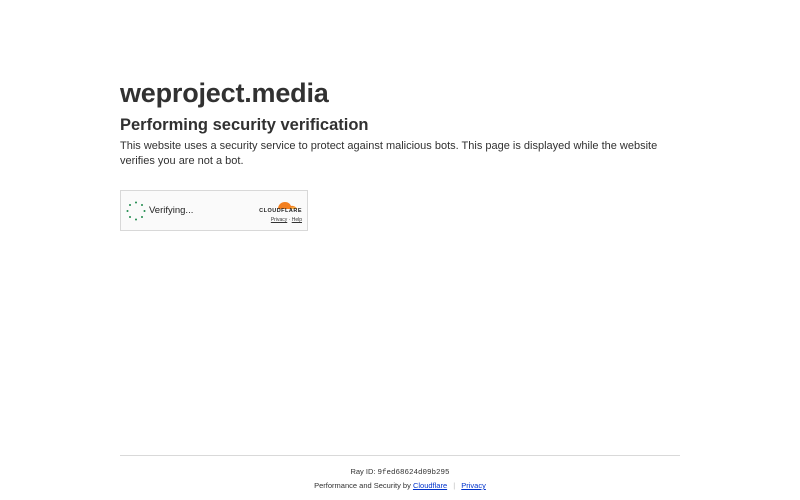 The width and height of the screenshot is (800, 500). What do you see at coordinates (214, 210) in the screenshot?
I see `verification-widget: Verifying... CLOUDFLARE Privacy · Help` at bounding box center [214, 210].